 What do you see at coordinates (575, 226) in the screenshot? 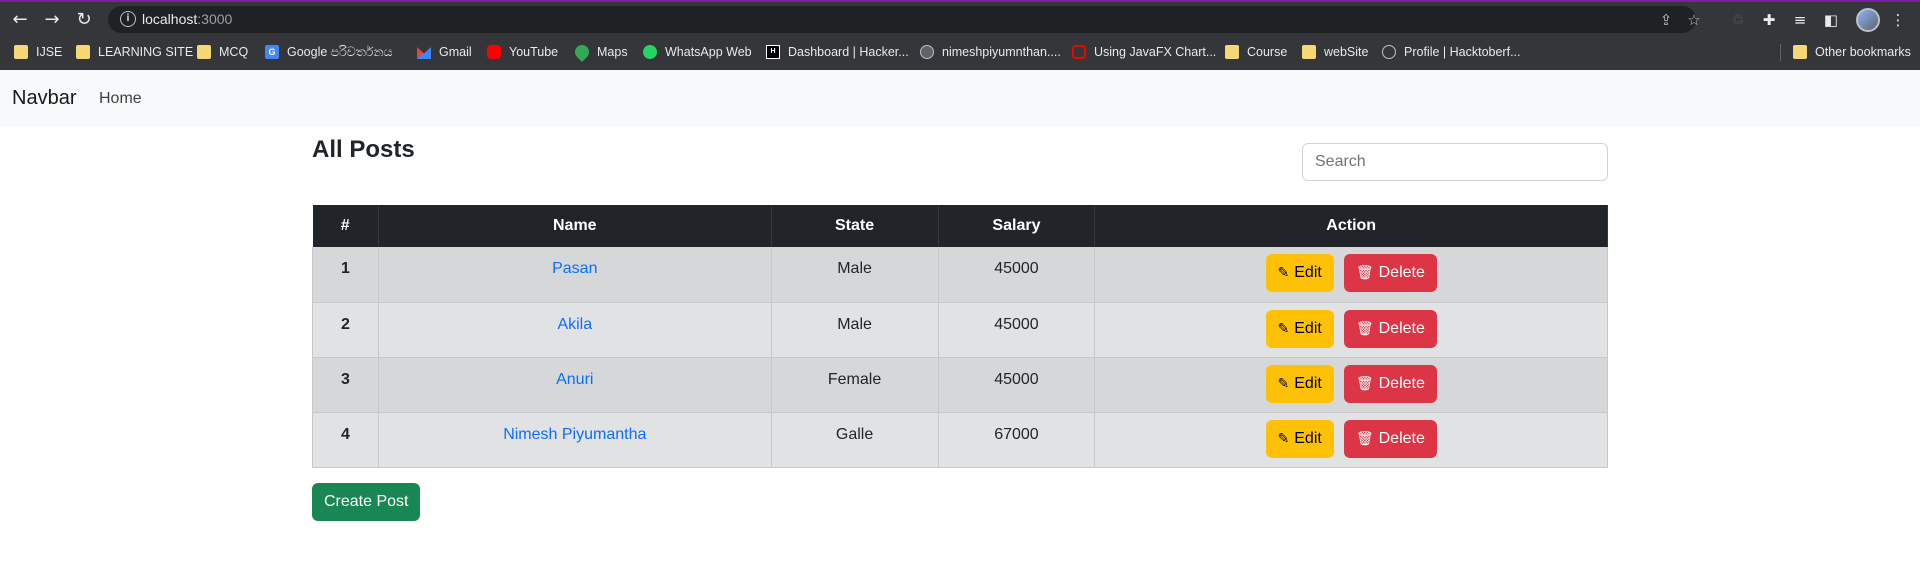
I see `column-header-name: Name` at bounding box center [575, 226].